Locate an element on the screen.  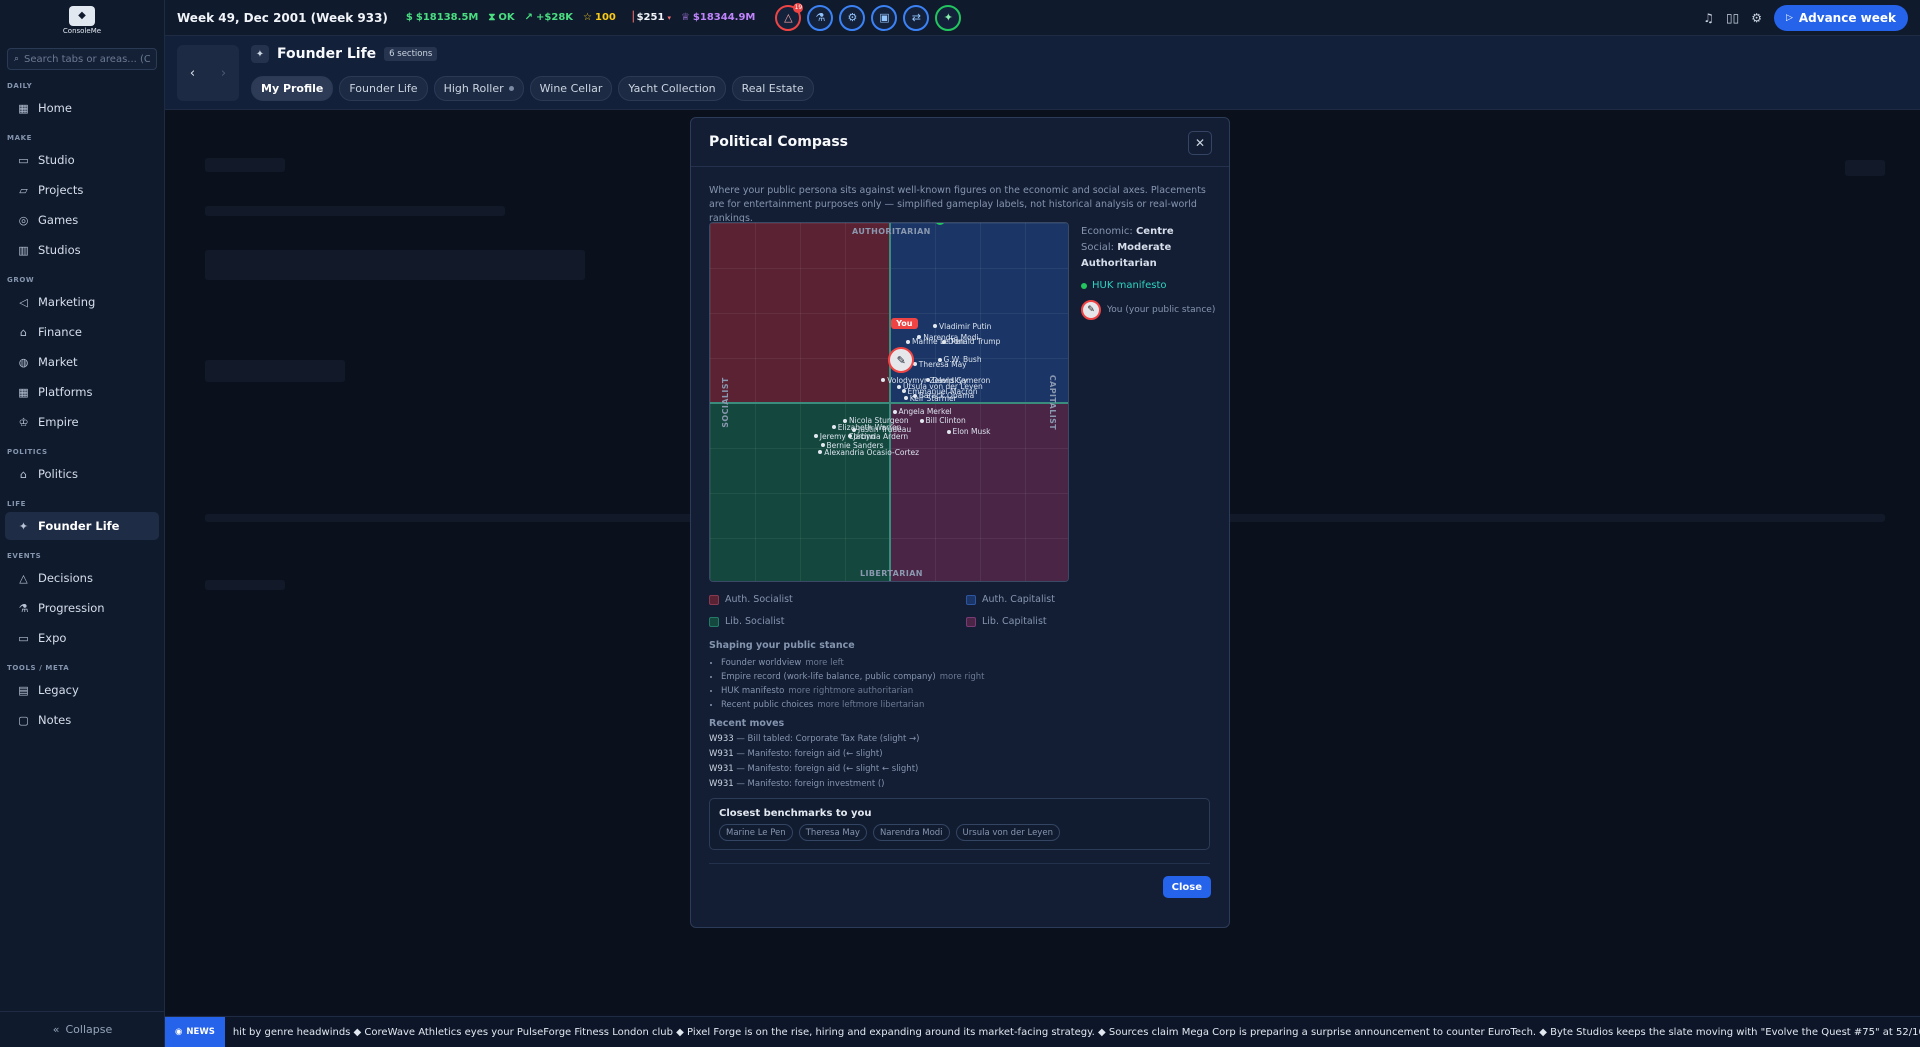
sidebar-item-label: Studios is located at coordinates (59, 250).